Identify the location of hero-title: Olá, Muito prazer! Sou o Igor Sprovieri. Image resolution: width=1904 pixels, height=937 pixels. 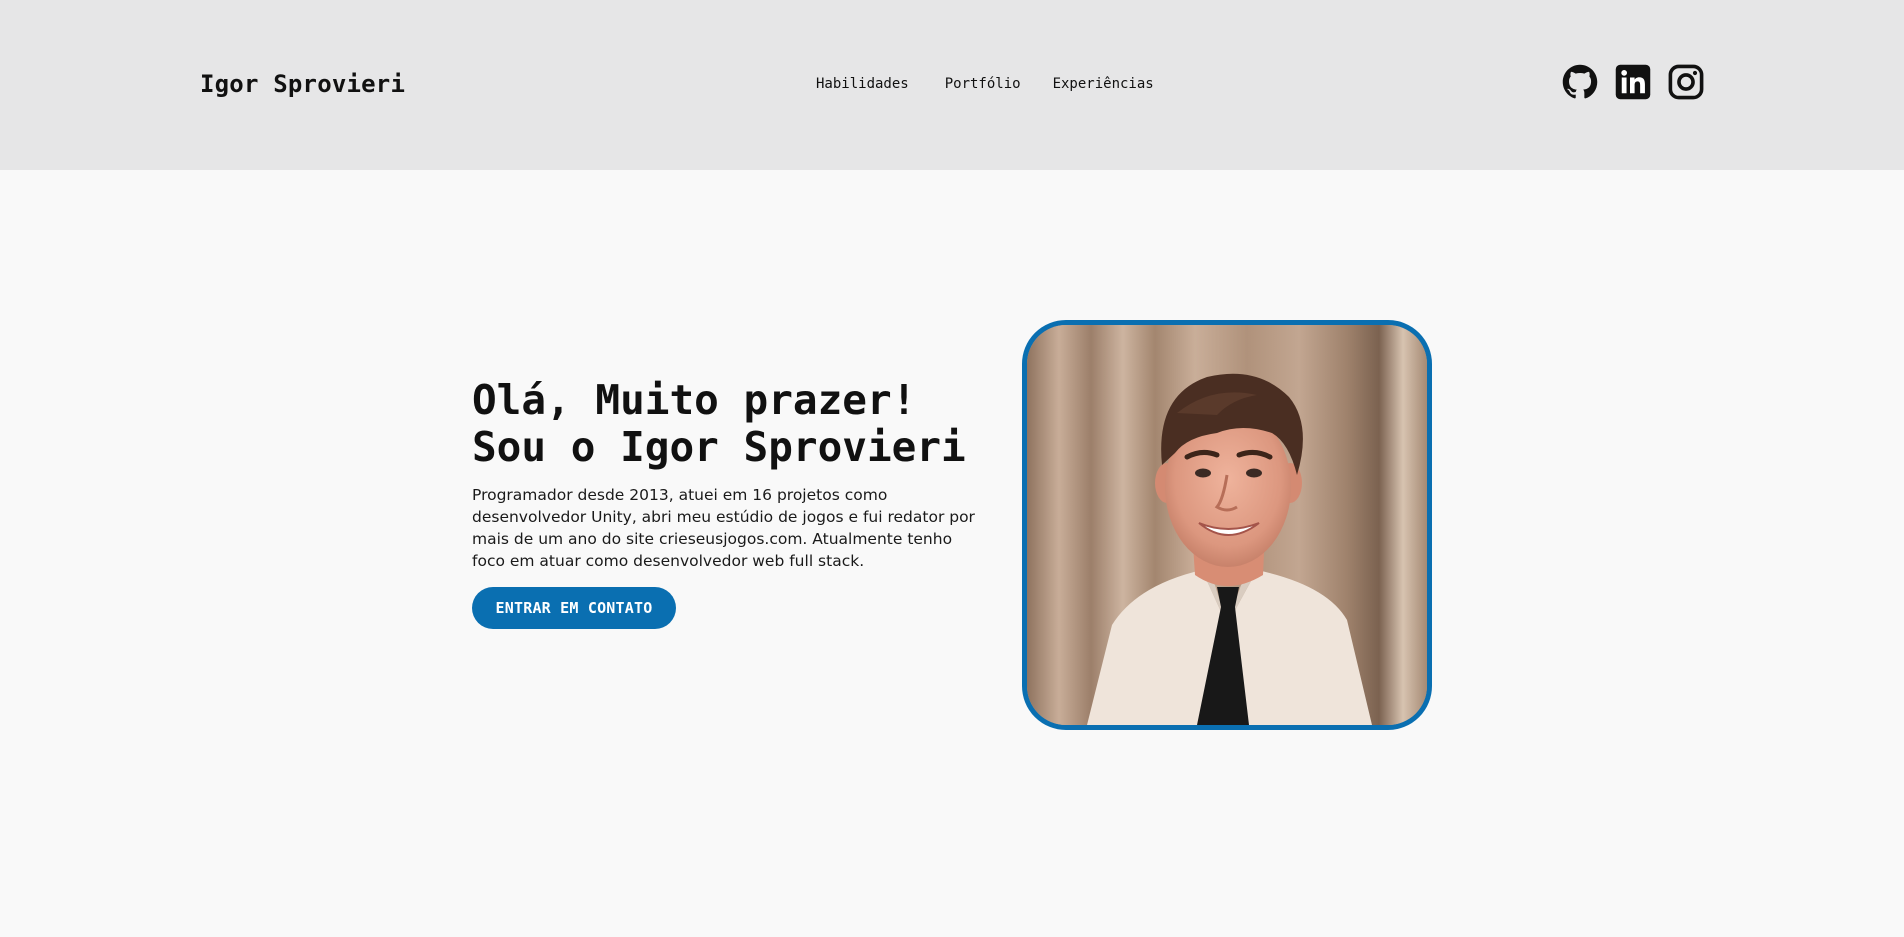
(719, 424).